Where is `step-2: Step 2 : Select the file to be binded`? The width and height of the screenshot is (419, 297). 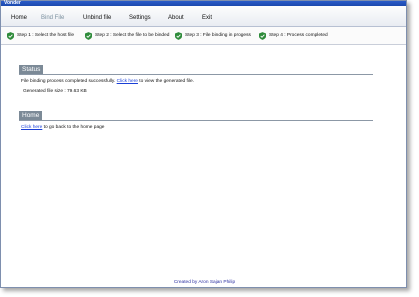
step-2: Step 2 : Select the file to be binded is located at coordinates (127, 35).